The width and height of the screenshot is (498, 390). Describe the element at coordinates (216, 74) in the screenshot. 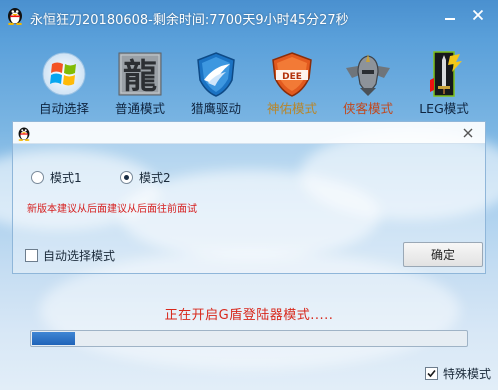

I see `shield-eagle-icon` at that location.